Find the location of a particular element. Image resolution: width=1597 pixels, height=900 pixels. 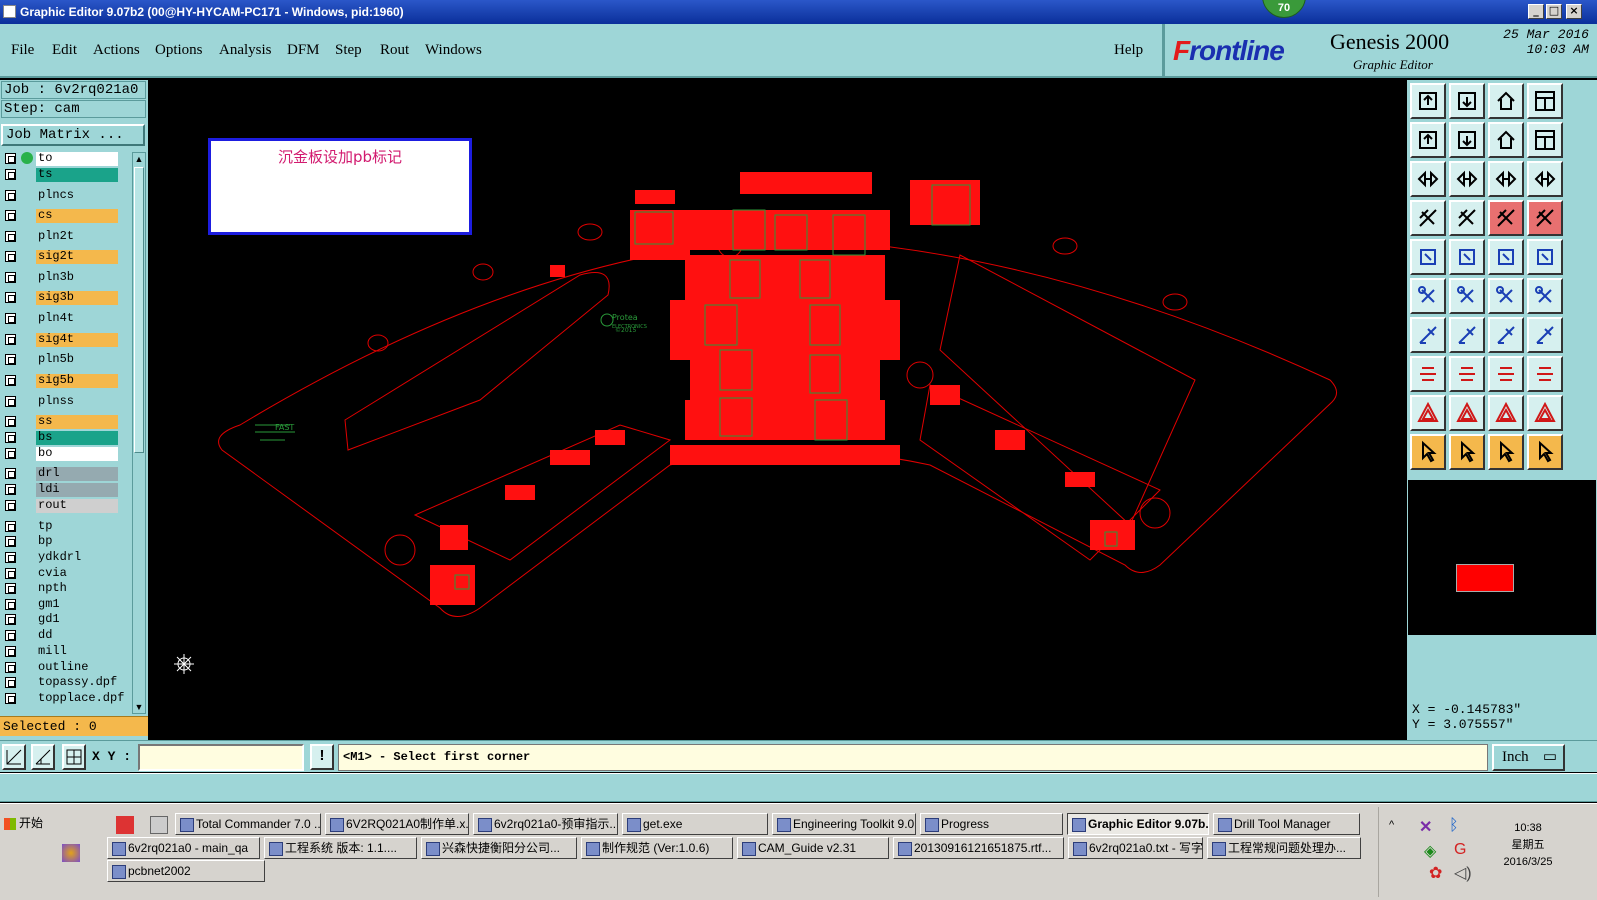

layer-name: ldi is located at coordinates (77, 490).